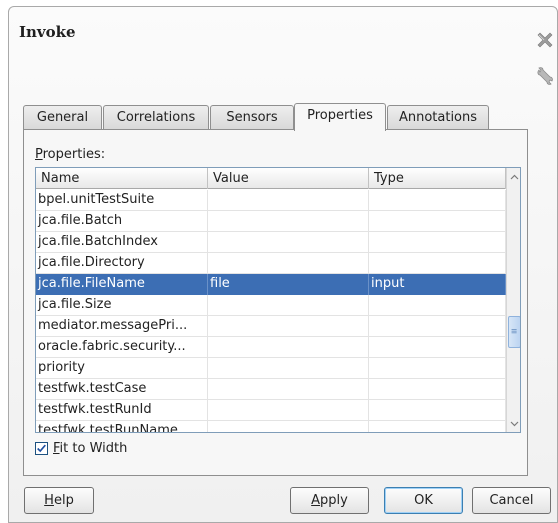 This screenshot has height=523, width=558. What do you see at coordinates (122, 263) in the screenshot?
I see `cell-name: jca.file.Directory` at bounding box center [122, 263].